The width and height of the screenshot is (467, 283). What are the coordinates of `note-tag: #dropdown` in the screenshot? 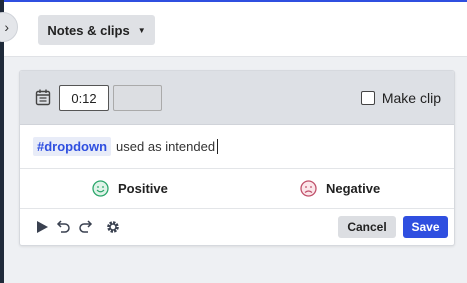 It's located at (72, 146).